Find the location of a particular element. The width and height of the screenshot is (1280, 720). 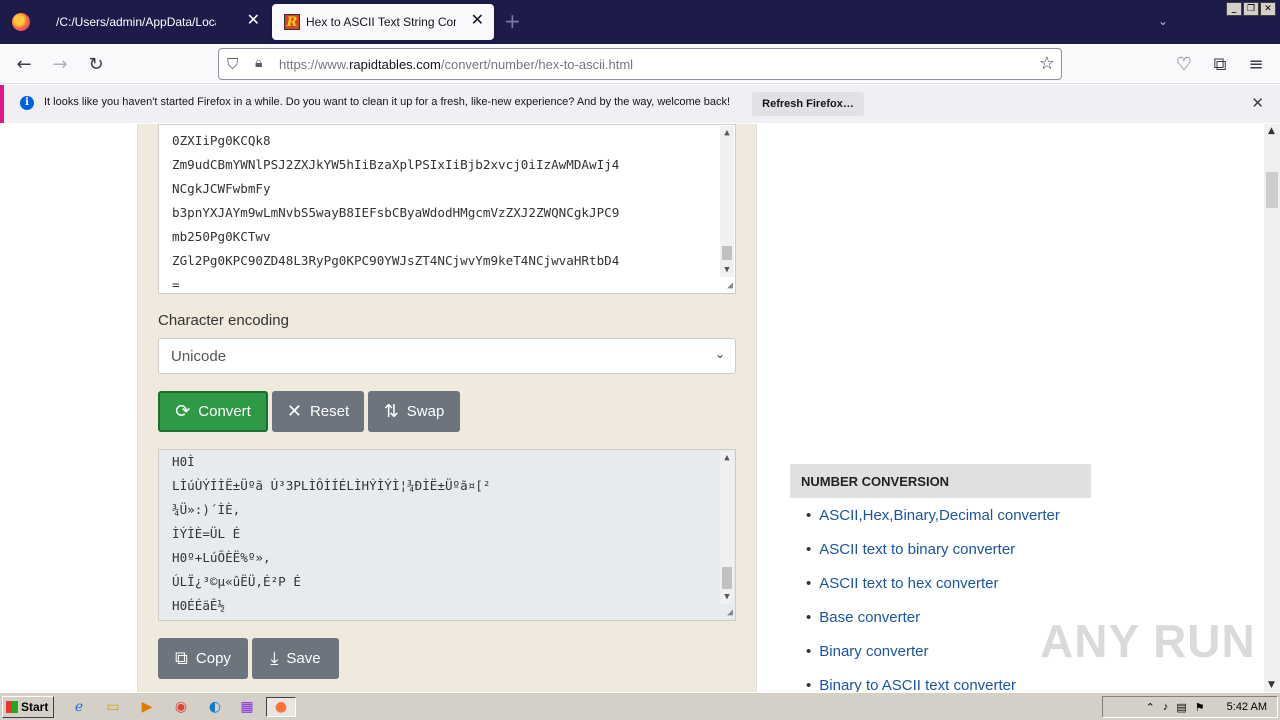

start-button: Start is located at coordinates (28, 707).